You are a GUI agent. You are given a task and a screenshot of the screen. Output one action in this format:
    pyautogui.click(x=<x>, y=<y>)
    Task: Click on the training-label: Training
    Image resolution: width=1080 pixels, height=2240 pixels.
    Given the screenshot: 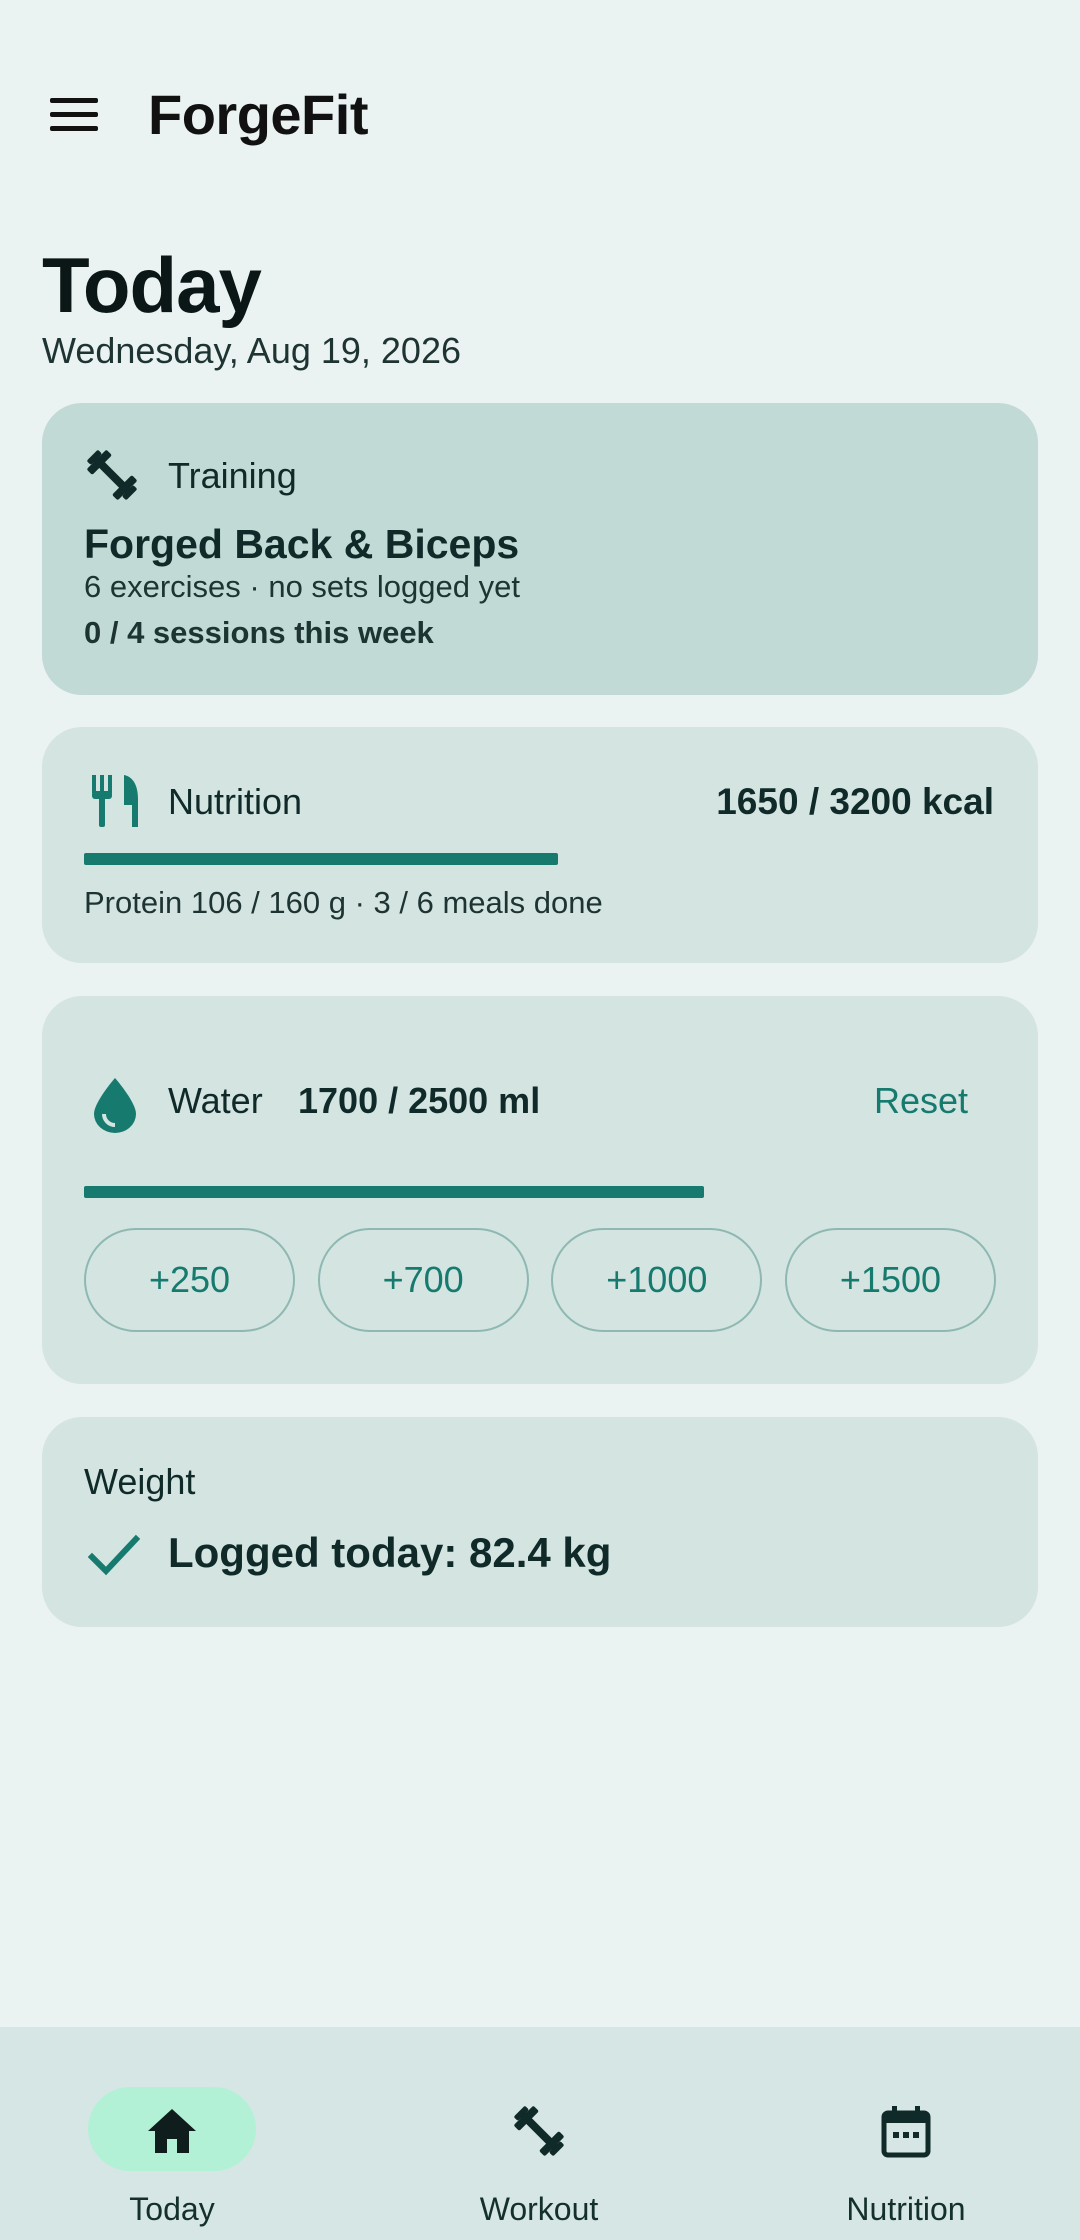 What is the action you would take?
    pyautogui.click(x=232, y=475)
    